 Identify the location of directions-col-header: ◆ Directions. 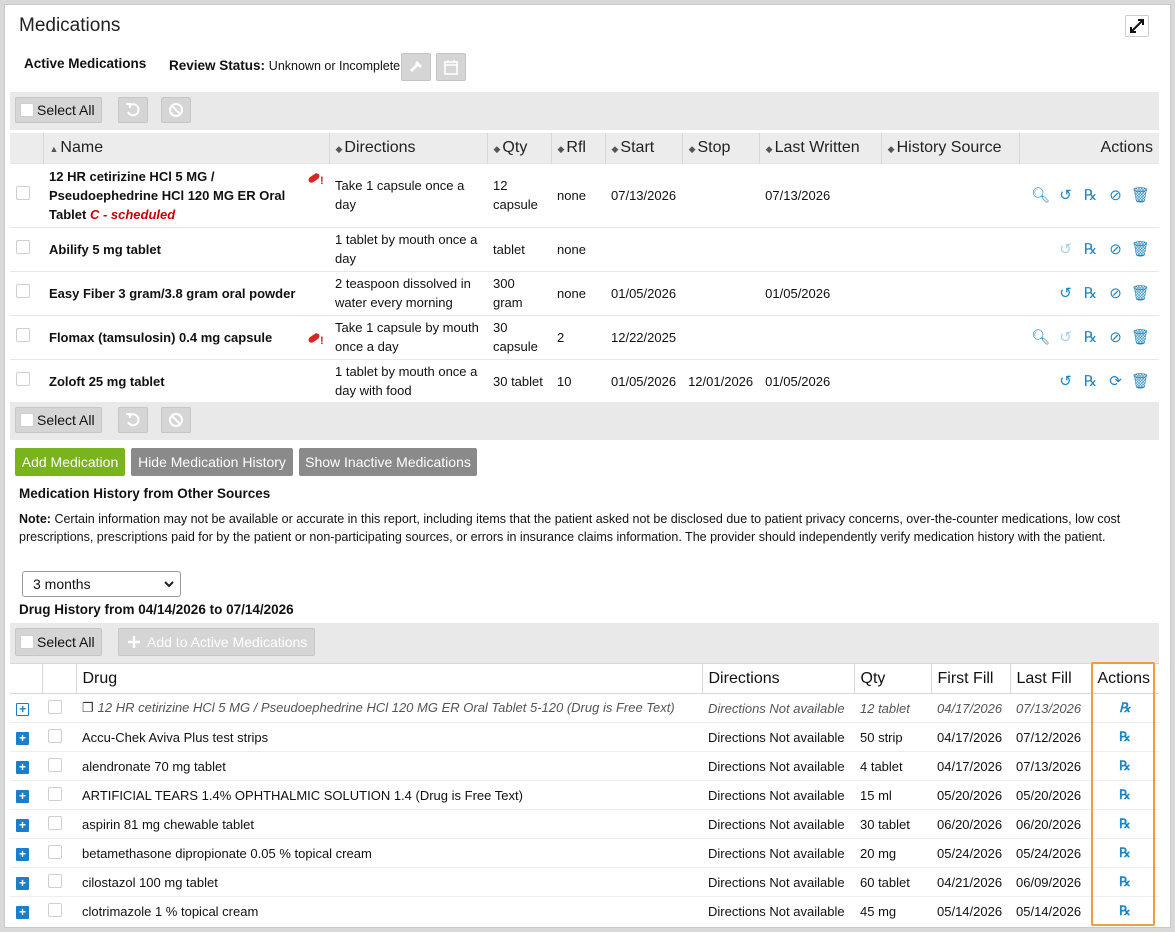
(408, 148).